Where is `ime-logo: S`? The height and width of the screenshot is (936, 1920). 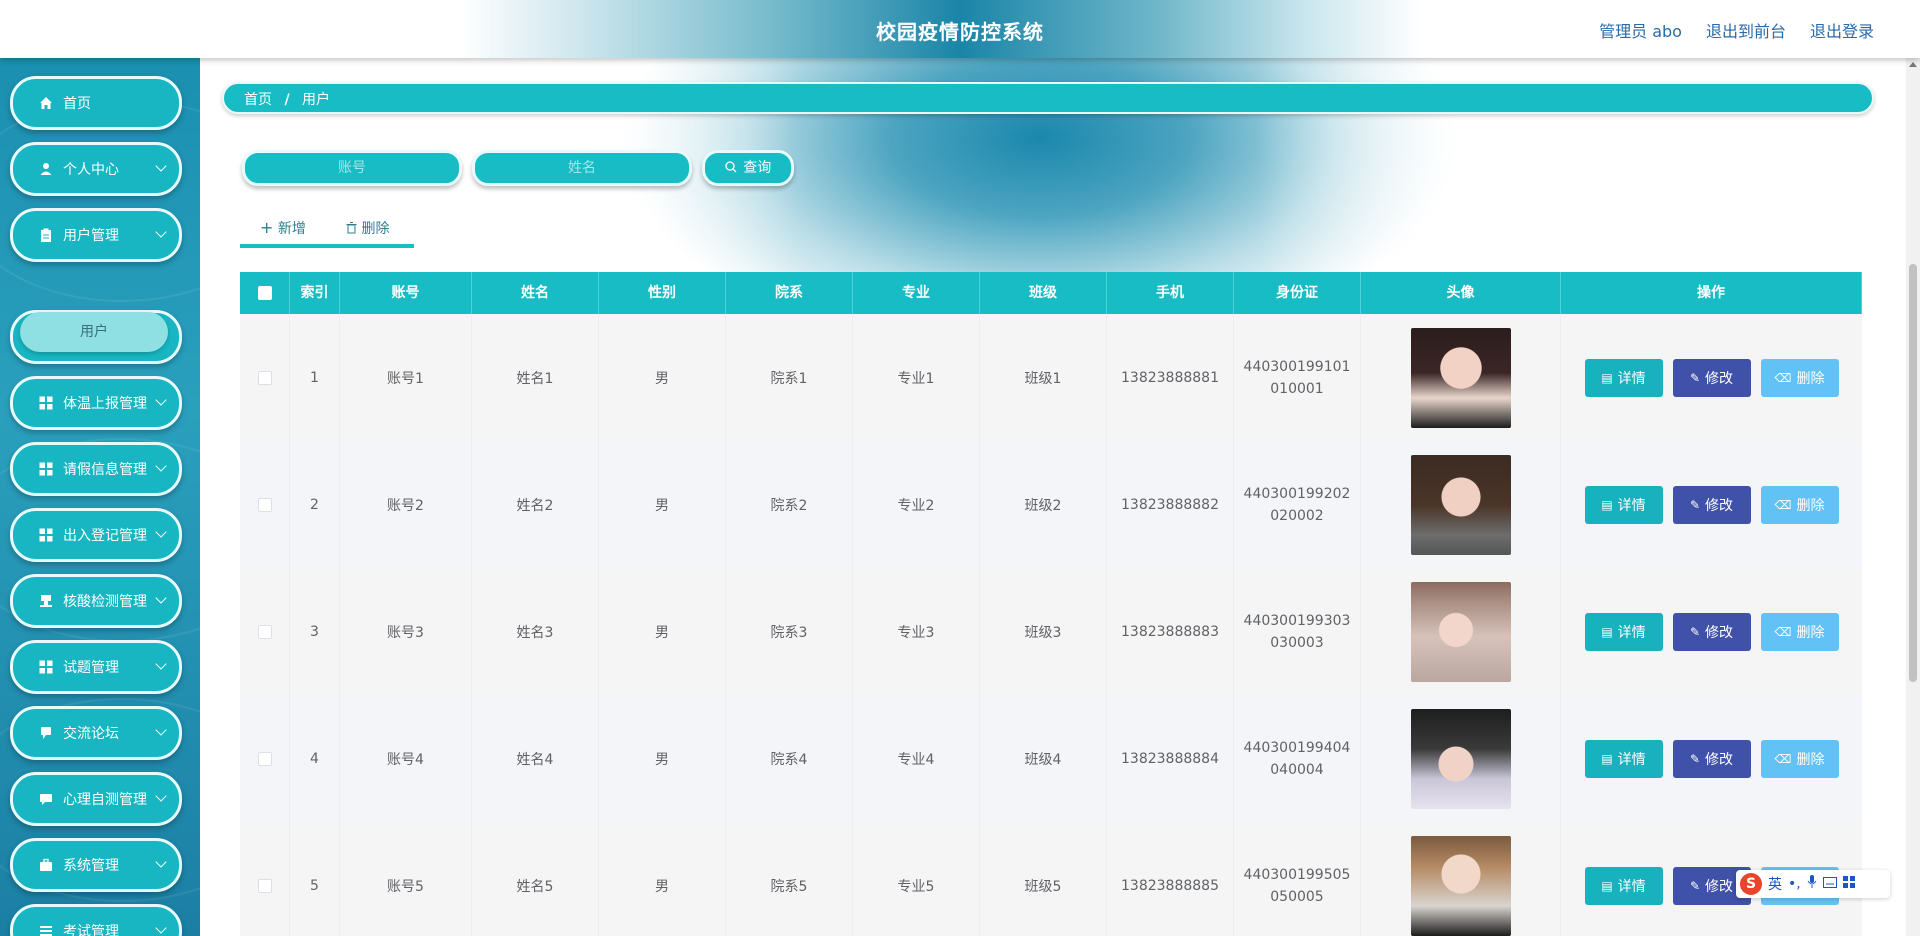
ime-logo: S is located at coordinates (1751, 884).